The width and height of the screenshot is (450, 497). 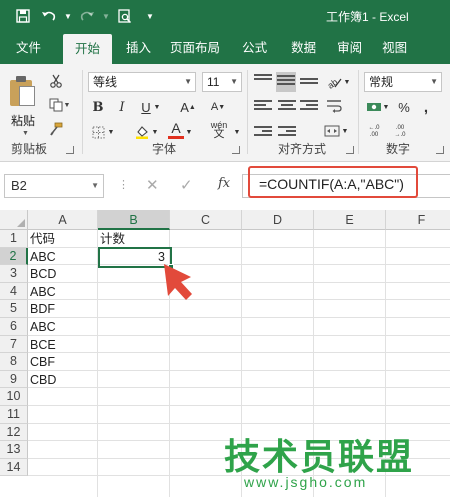 I want to click on cut-icon, so click(x=56, y=81).